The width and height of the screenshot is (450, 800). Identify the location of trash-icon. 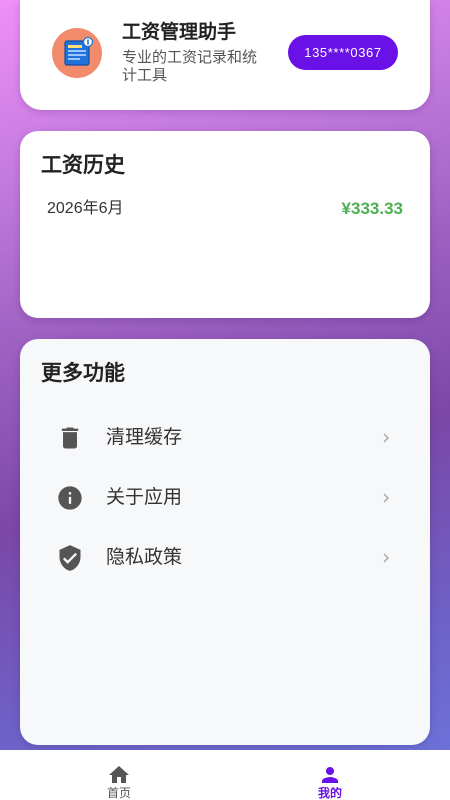
(70, 438).